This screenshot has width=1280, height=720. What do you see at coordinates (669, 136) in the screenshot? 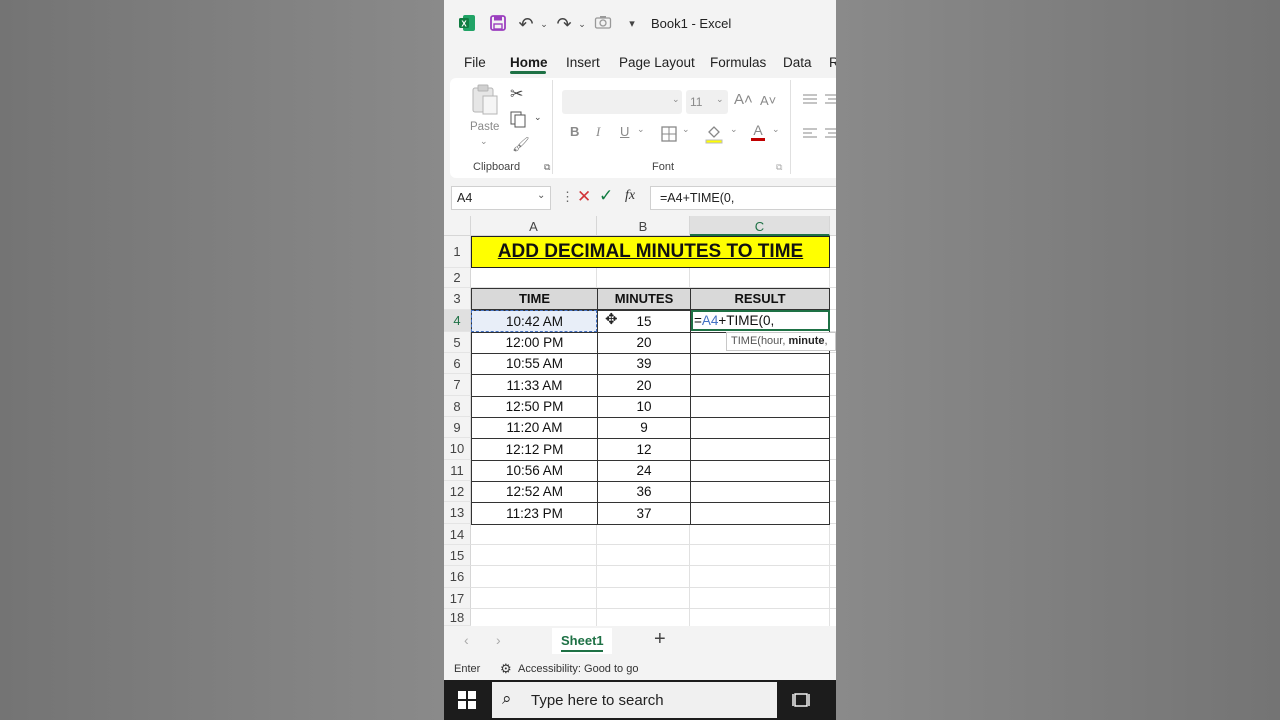
I see `borders-icon` at bounding box center [669, 136].